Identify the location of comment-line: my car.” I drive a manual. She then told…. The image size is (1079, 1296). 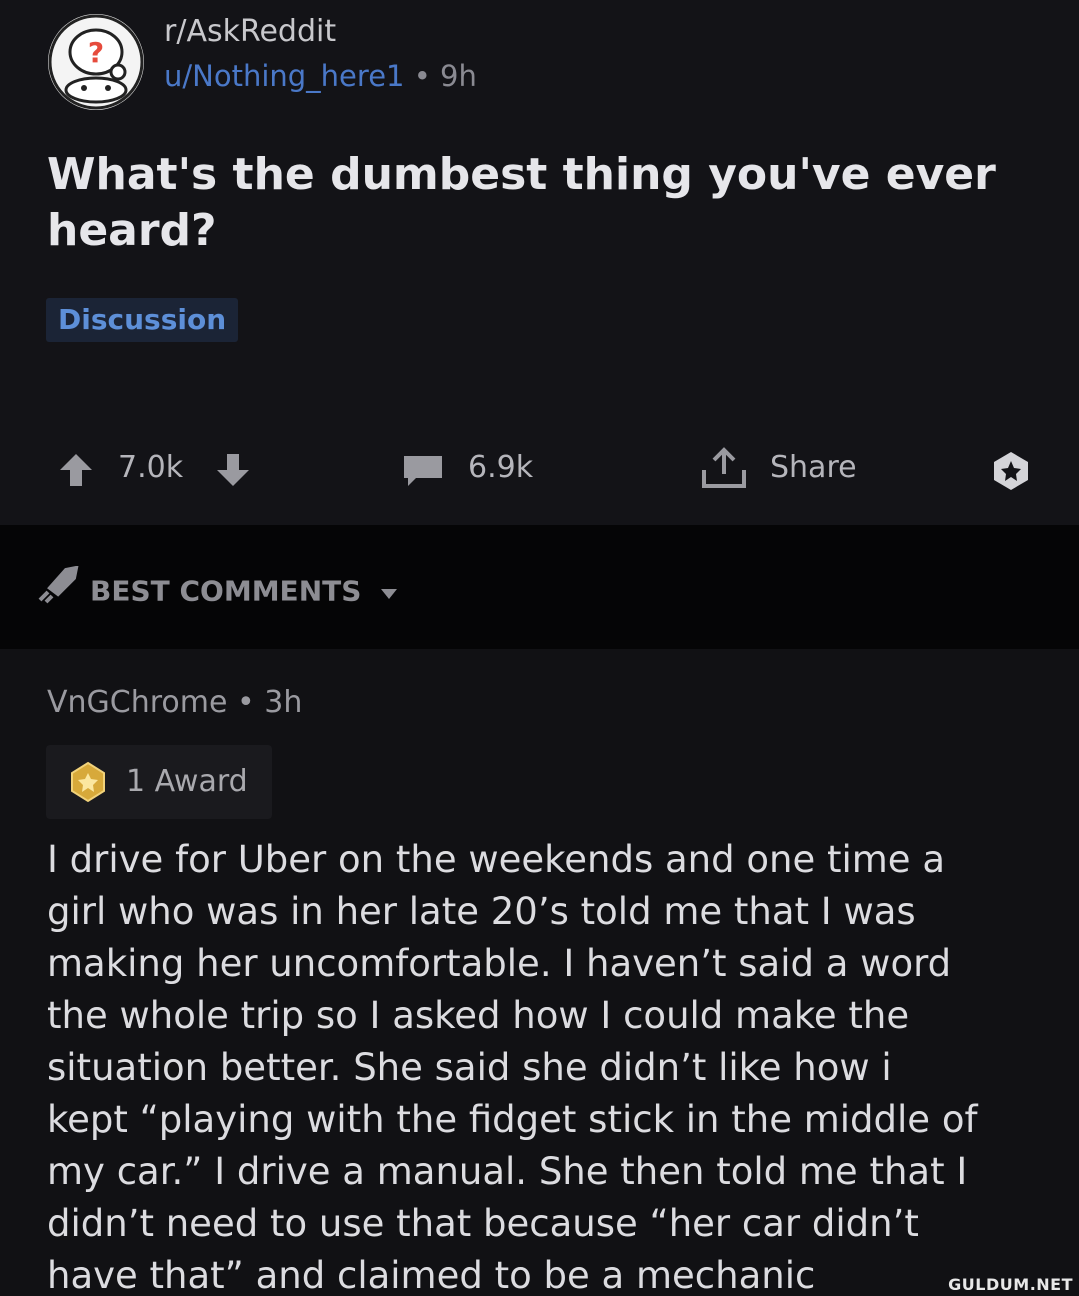
(507, 1171).